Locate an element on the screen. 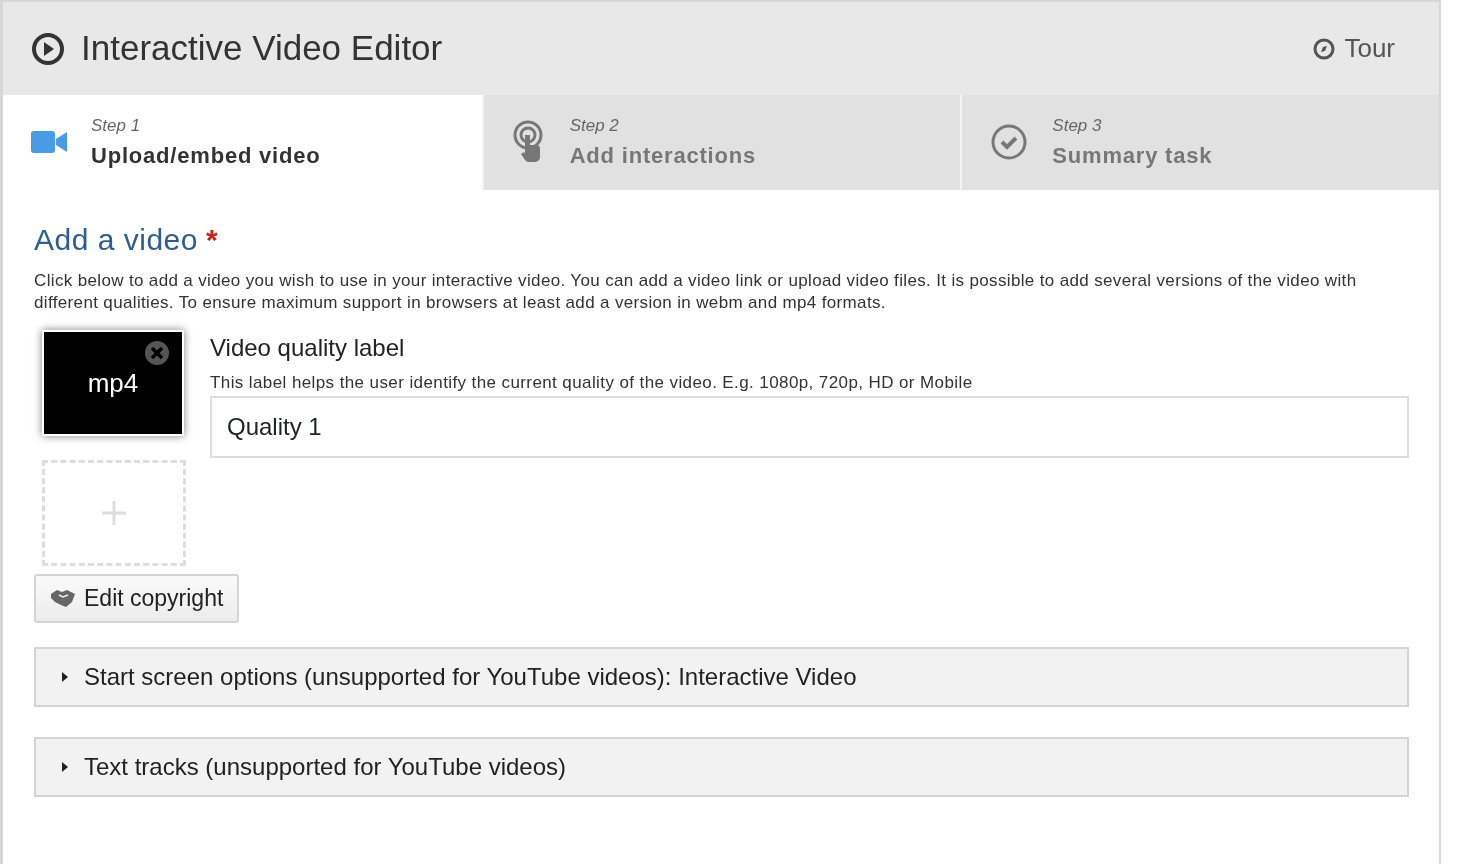 This screenshot has width=1458, height=864. add-file-tile is located at coordinates (114, 513).